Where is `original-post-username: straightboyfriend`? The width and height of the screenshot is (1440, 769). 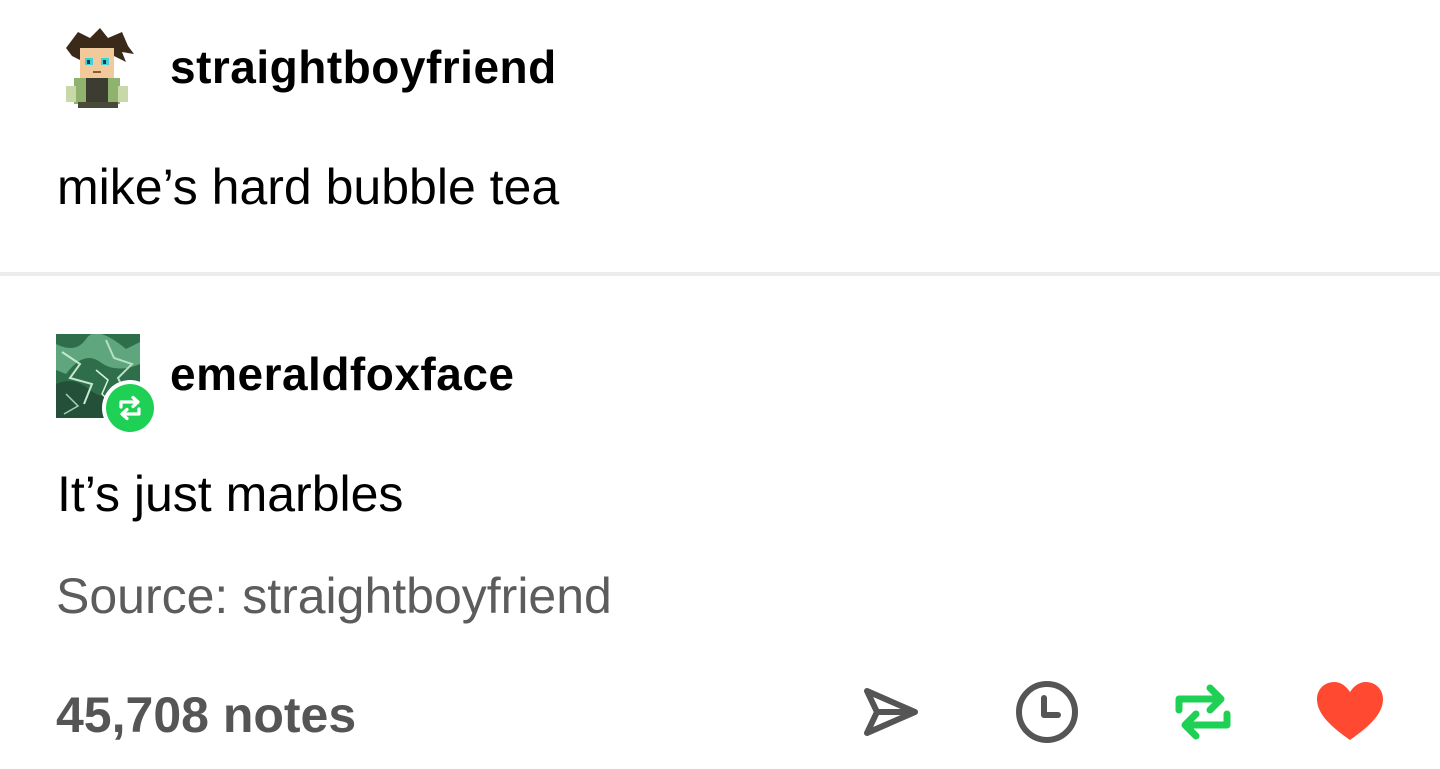
original-post-username: straightboyfriend is located at coordinates (363, 67).